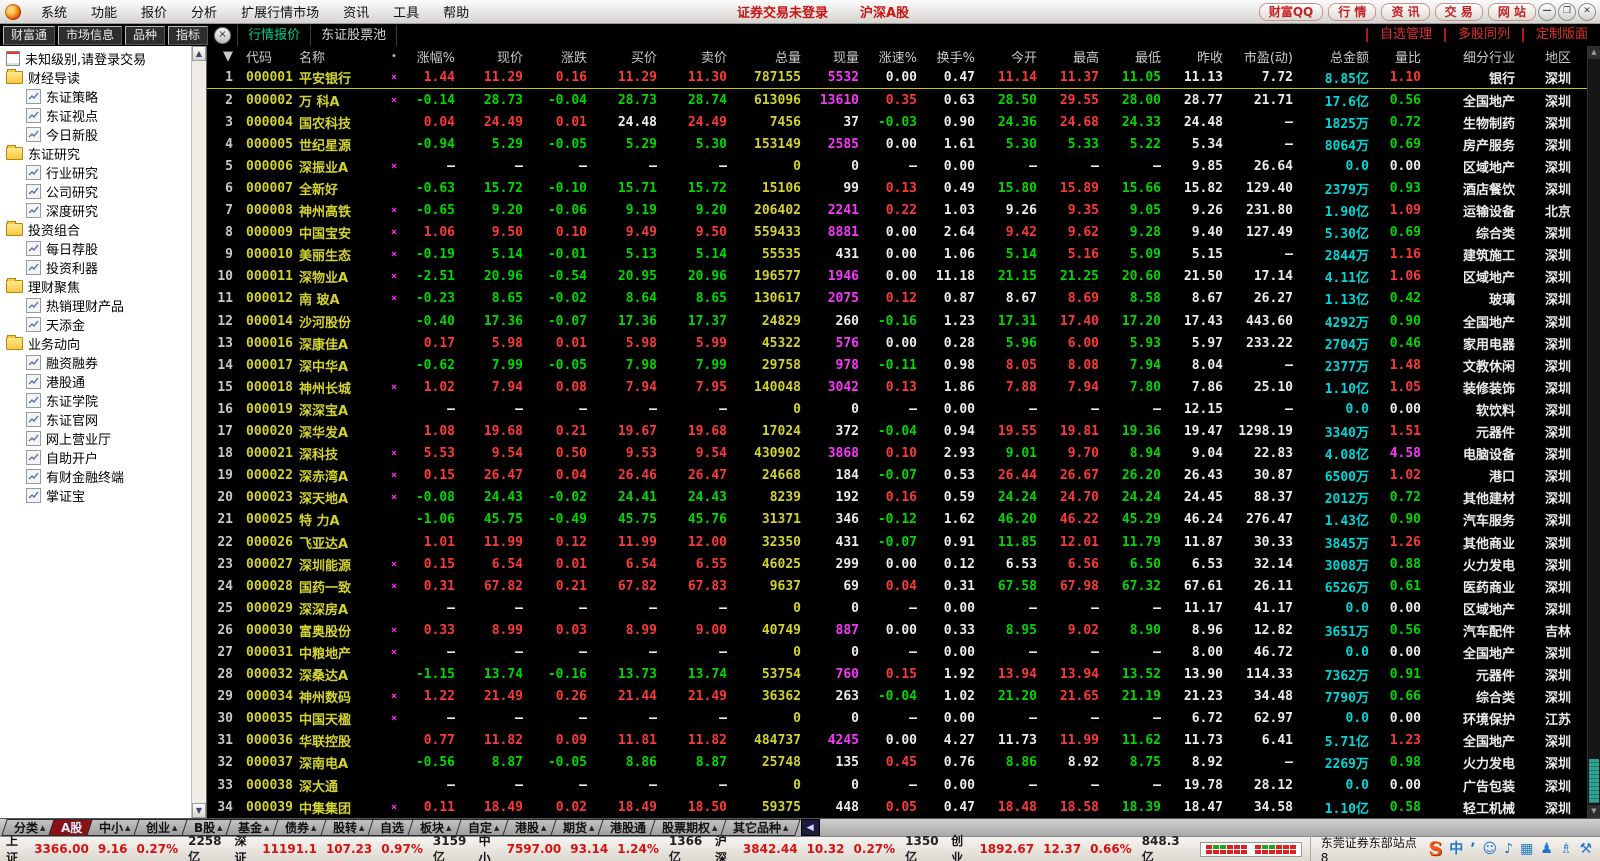  Describe the element at coordinates (104, 229) in the screenshot. I see `sidebar-item: 投资组合` at that location.